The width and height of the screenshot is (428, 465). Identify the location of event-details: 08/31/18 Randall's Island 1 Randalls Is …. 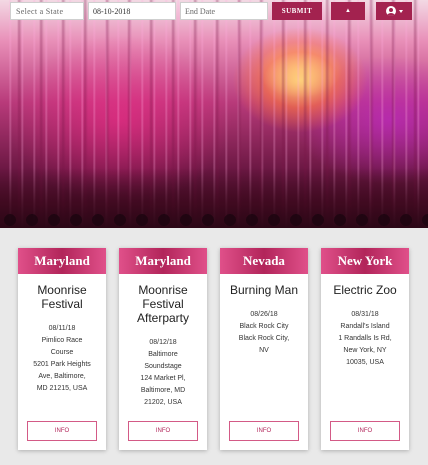
(365, 339).